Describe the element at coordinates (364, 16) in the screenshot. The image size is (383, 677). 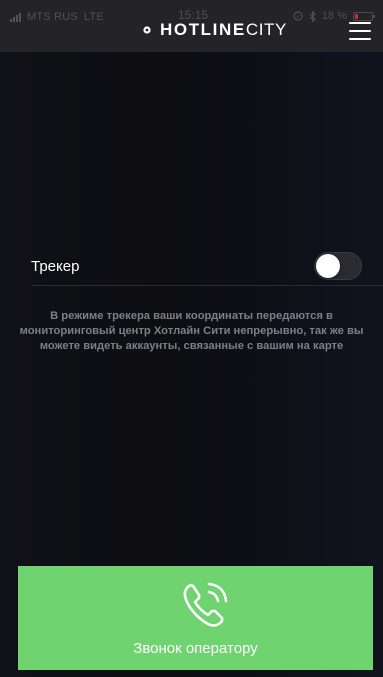
I see `battery-icon` at that location.